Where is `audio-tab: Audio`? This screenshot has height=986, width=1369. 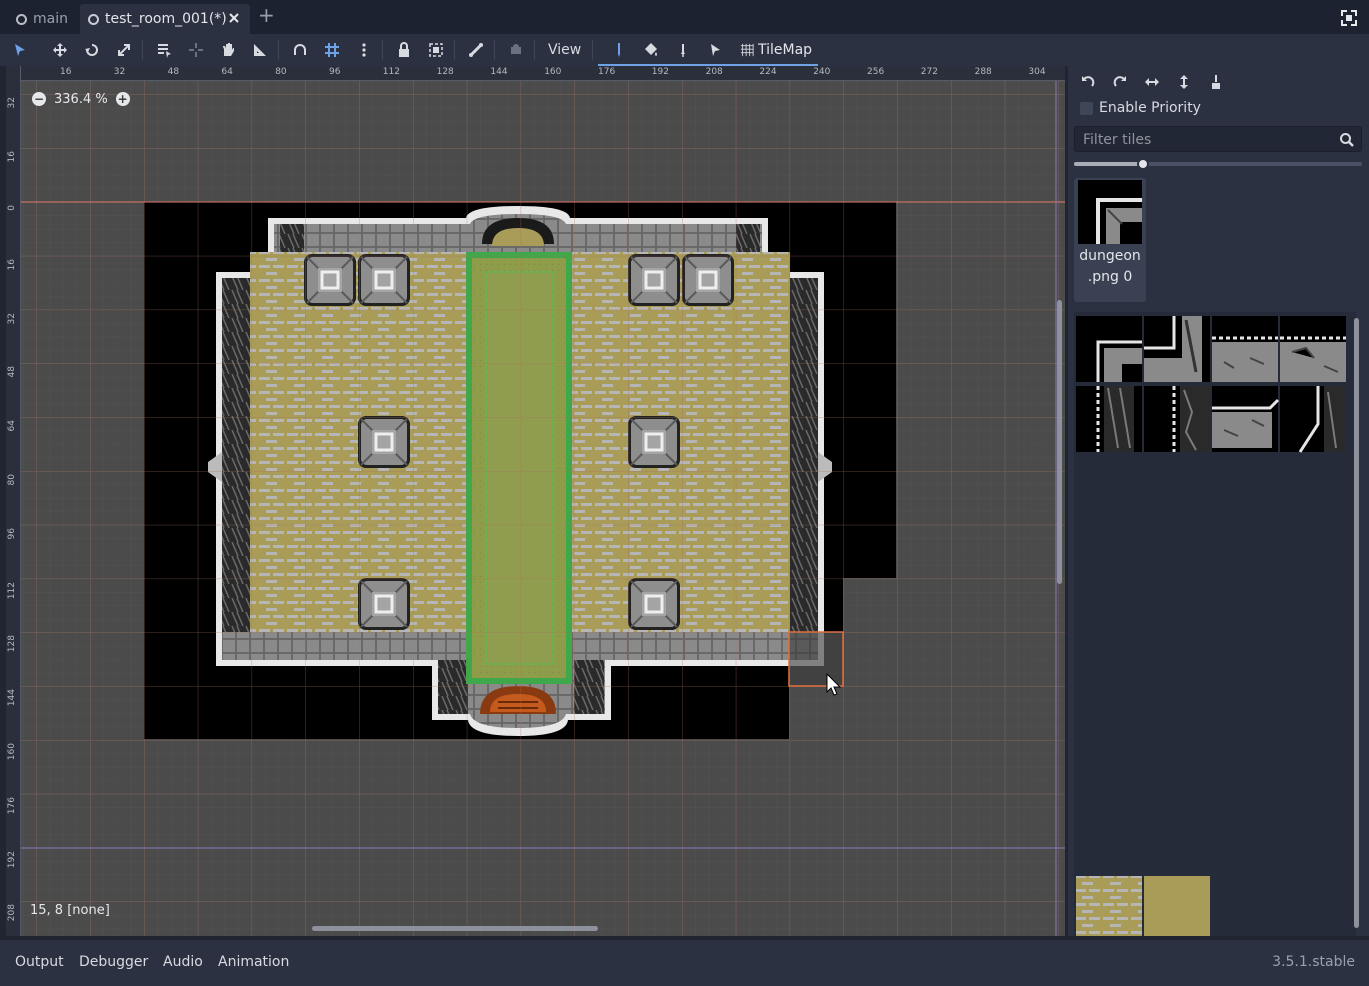
audio-tab: Audio is located at coordinates (183, 962).